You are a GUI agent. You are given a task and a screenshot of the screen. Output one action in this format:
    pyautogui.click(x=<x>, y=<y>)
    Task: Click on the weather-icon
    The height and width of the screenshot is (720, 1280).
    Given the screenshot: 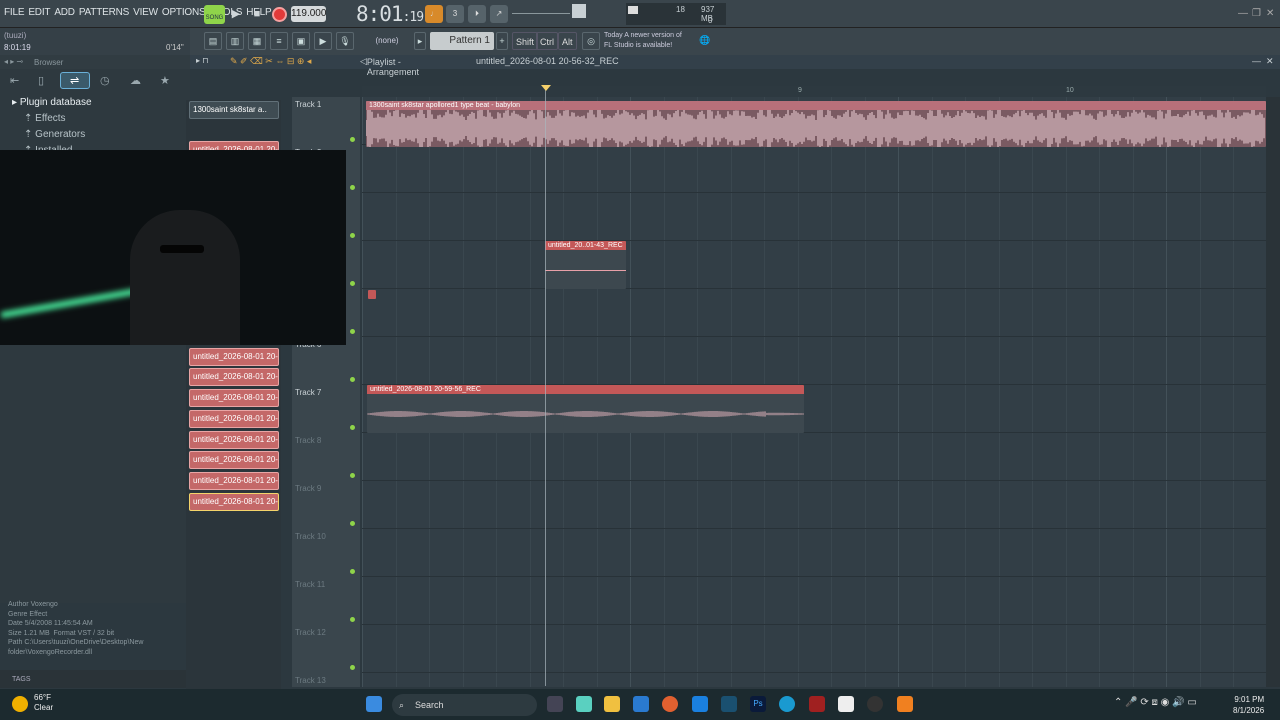 What is the action you would take?
    pyautogui.click(x=20, y=704)
    